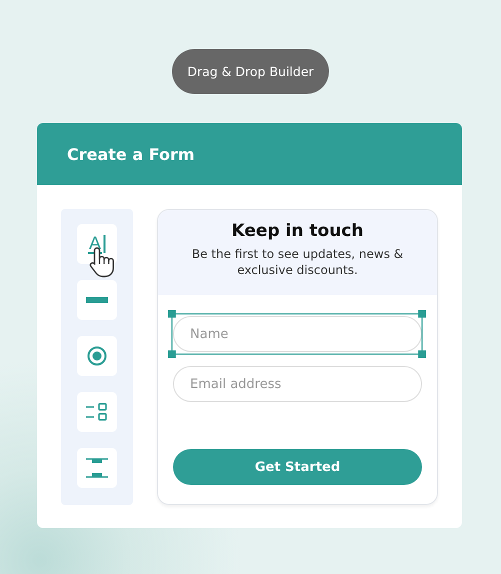 The height and width of the screenshot is (574, 501). I want to click on form-title: Keep in touch, so click(298, 231).